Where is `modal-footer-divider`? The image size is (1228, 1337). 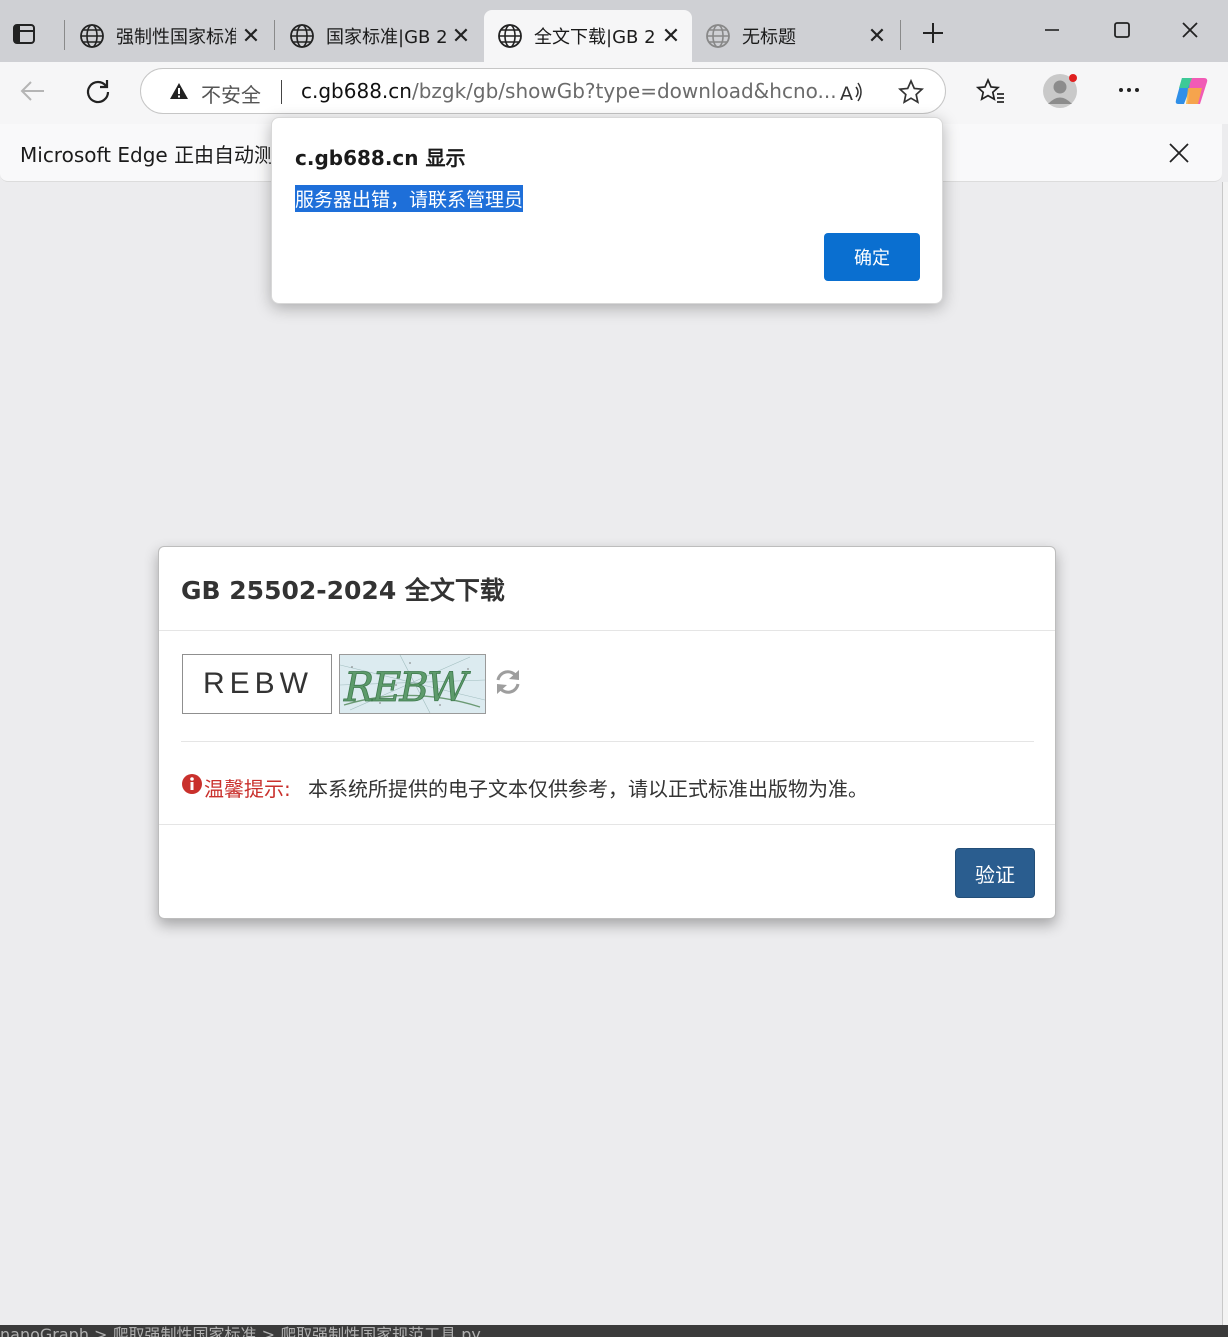
modal-footer-divider is located at coordinates (607, 824).